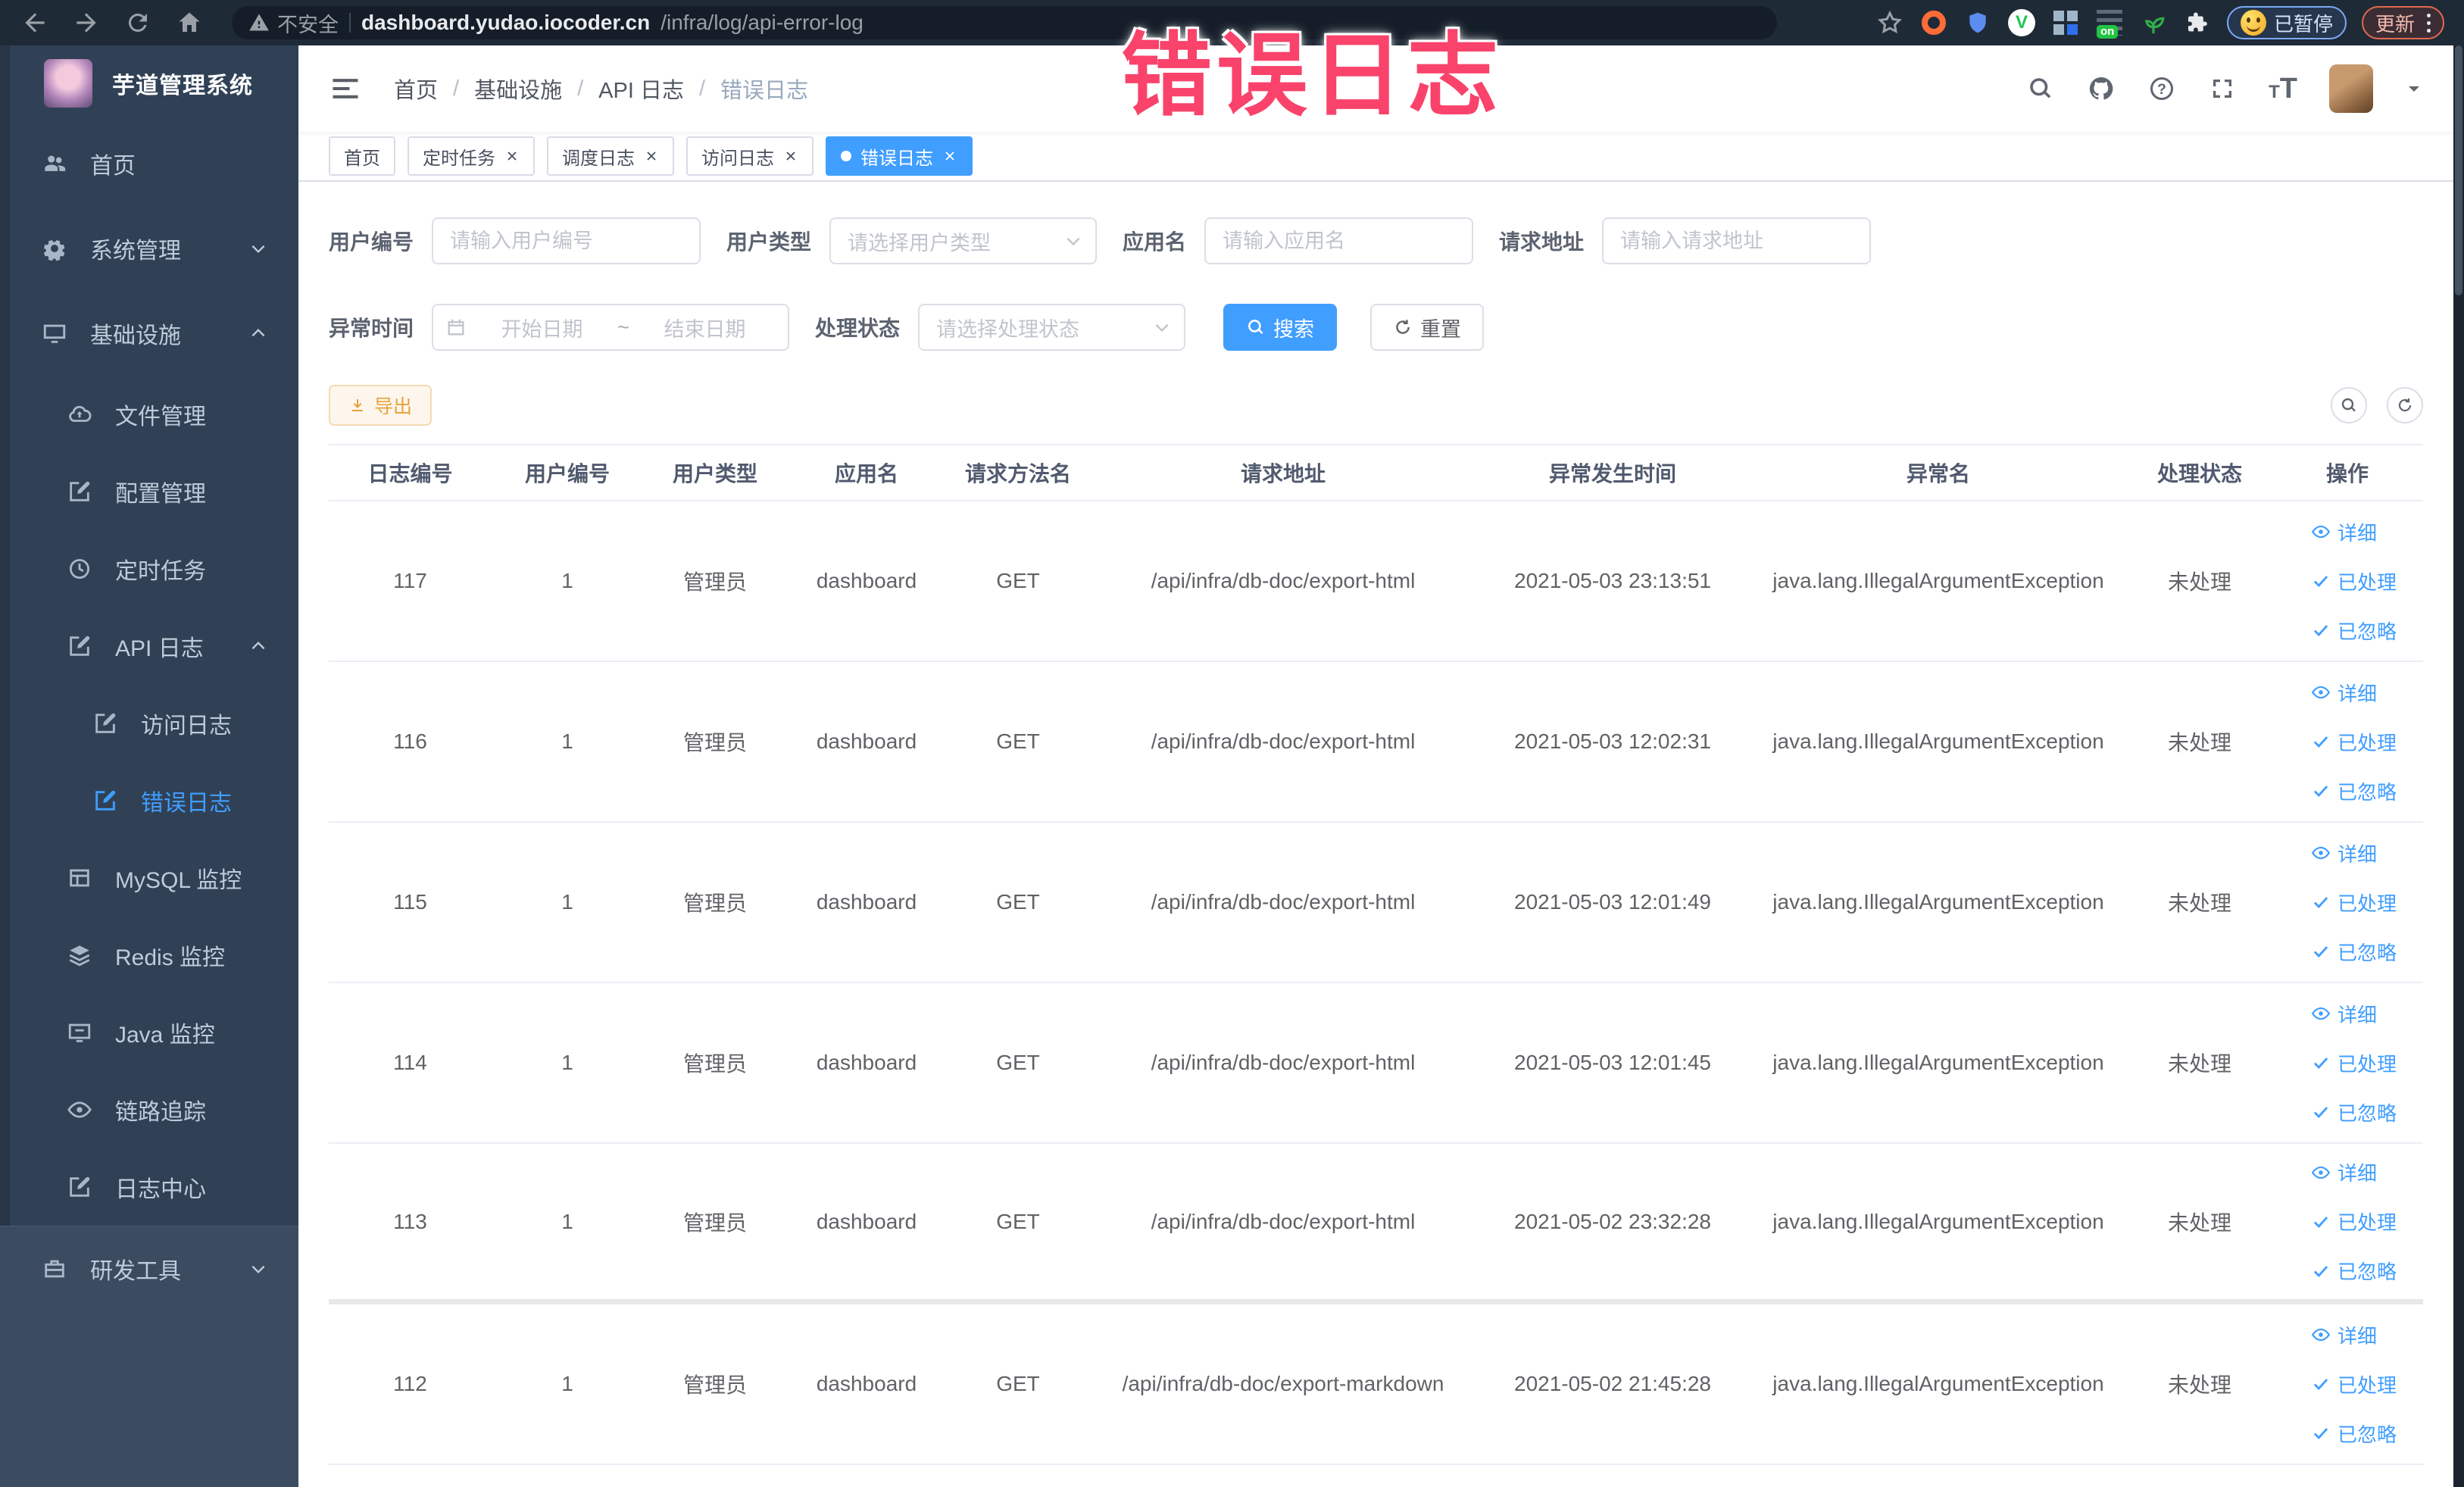 This screenshot has height=1487, width=2464. Describe the element at coordinates (1052, 327) in the screenshot. I see `process-status-select: 请选择处理状态` at that location.